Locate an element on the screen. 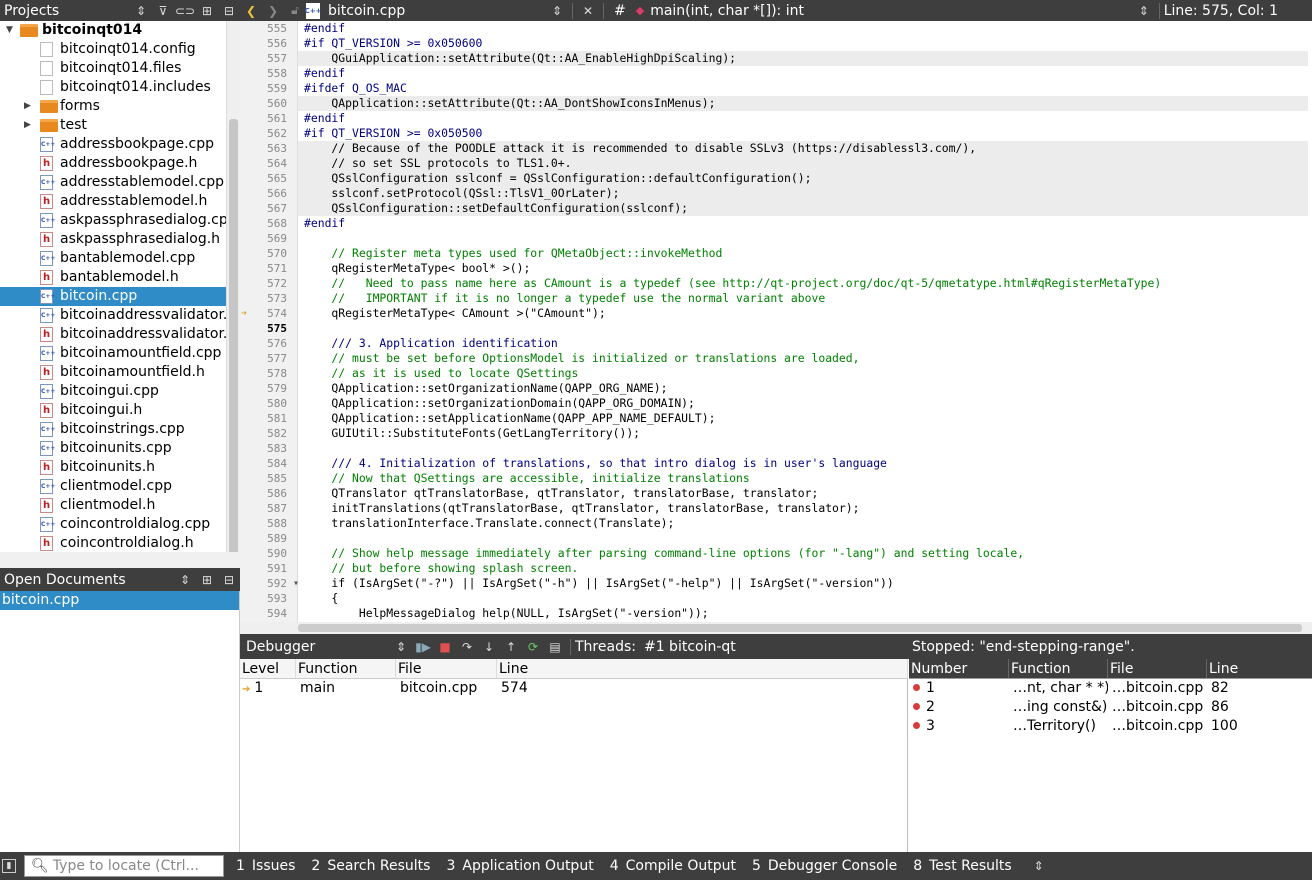 The height and width of the screenshot is (880, 1312). line-number: 559 is located at coordinates (268, 88).